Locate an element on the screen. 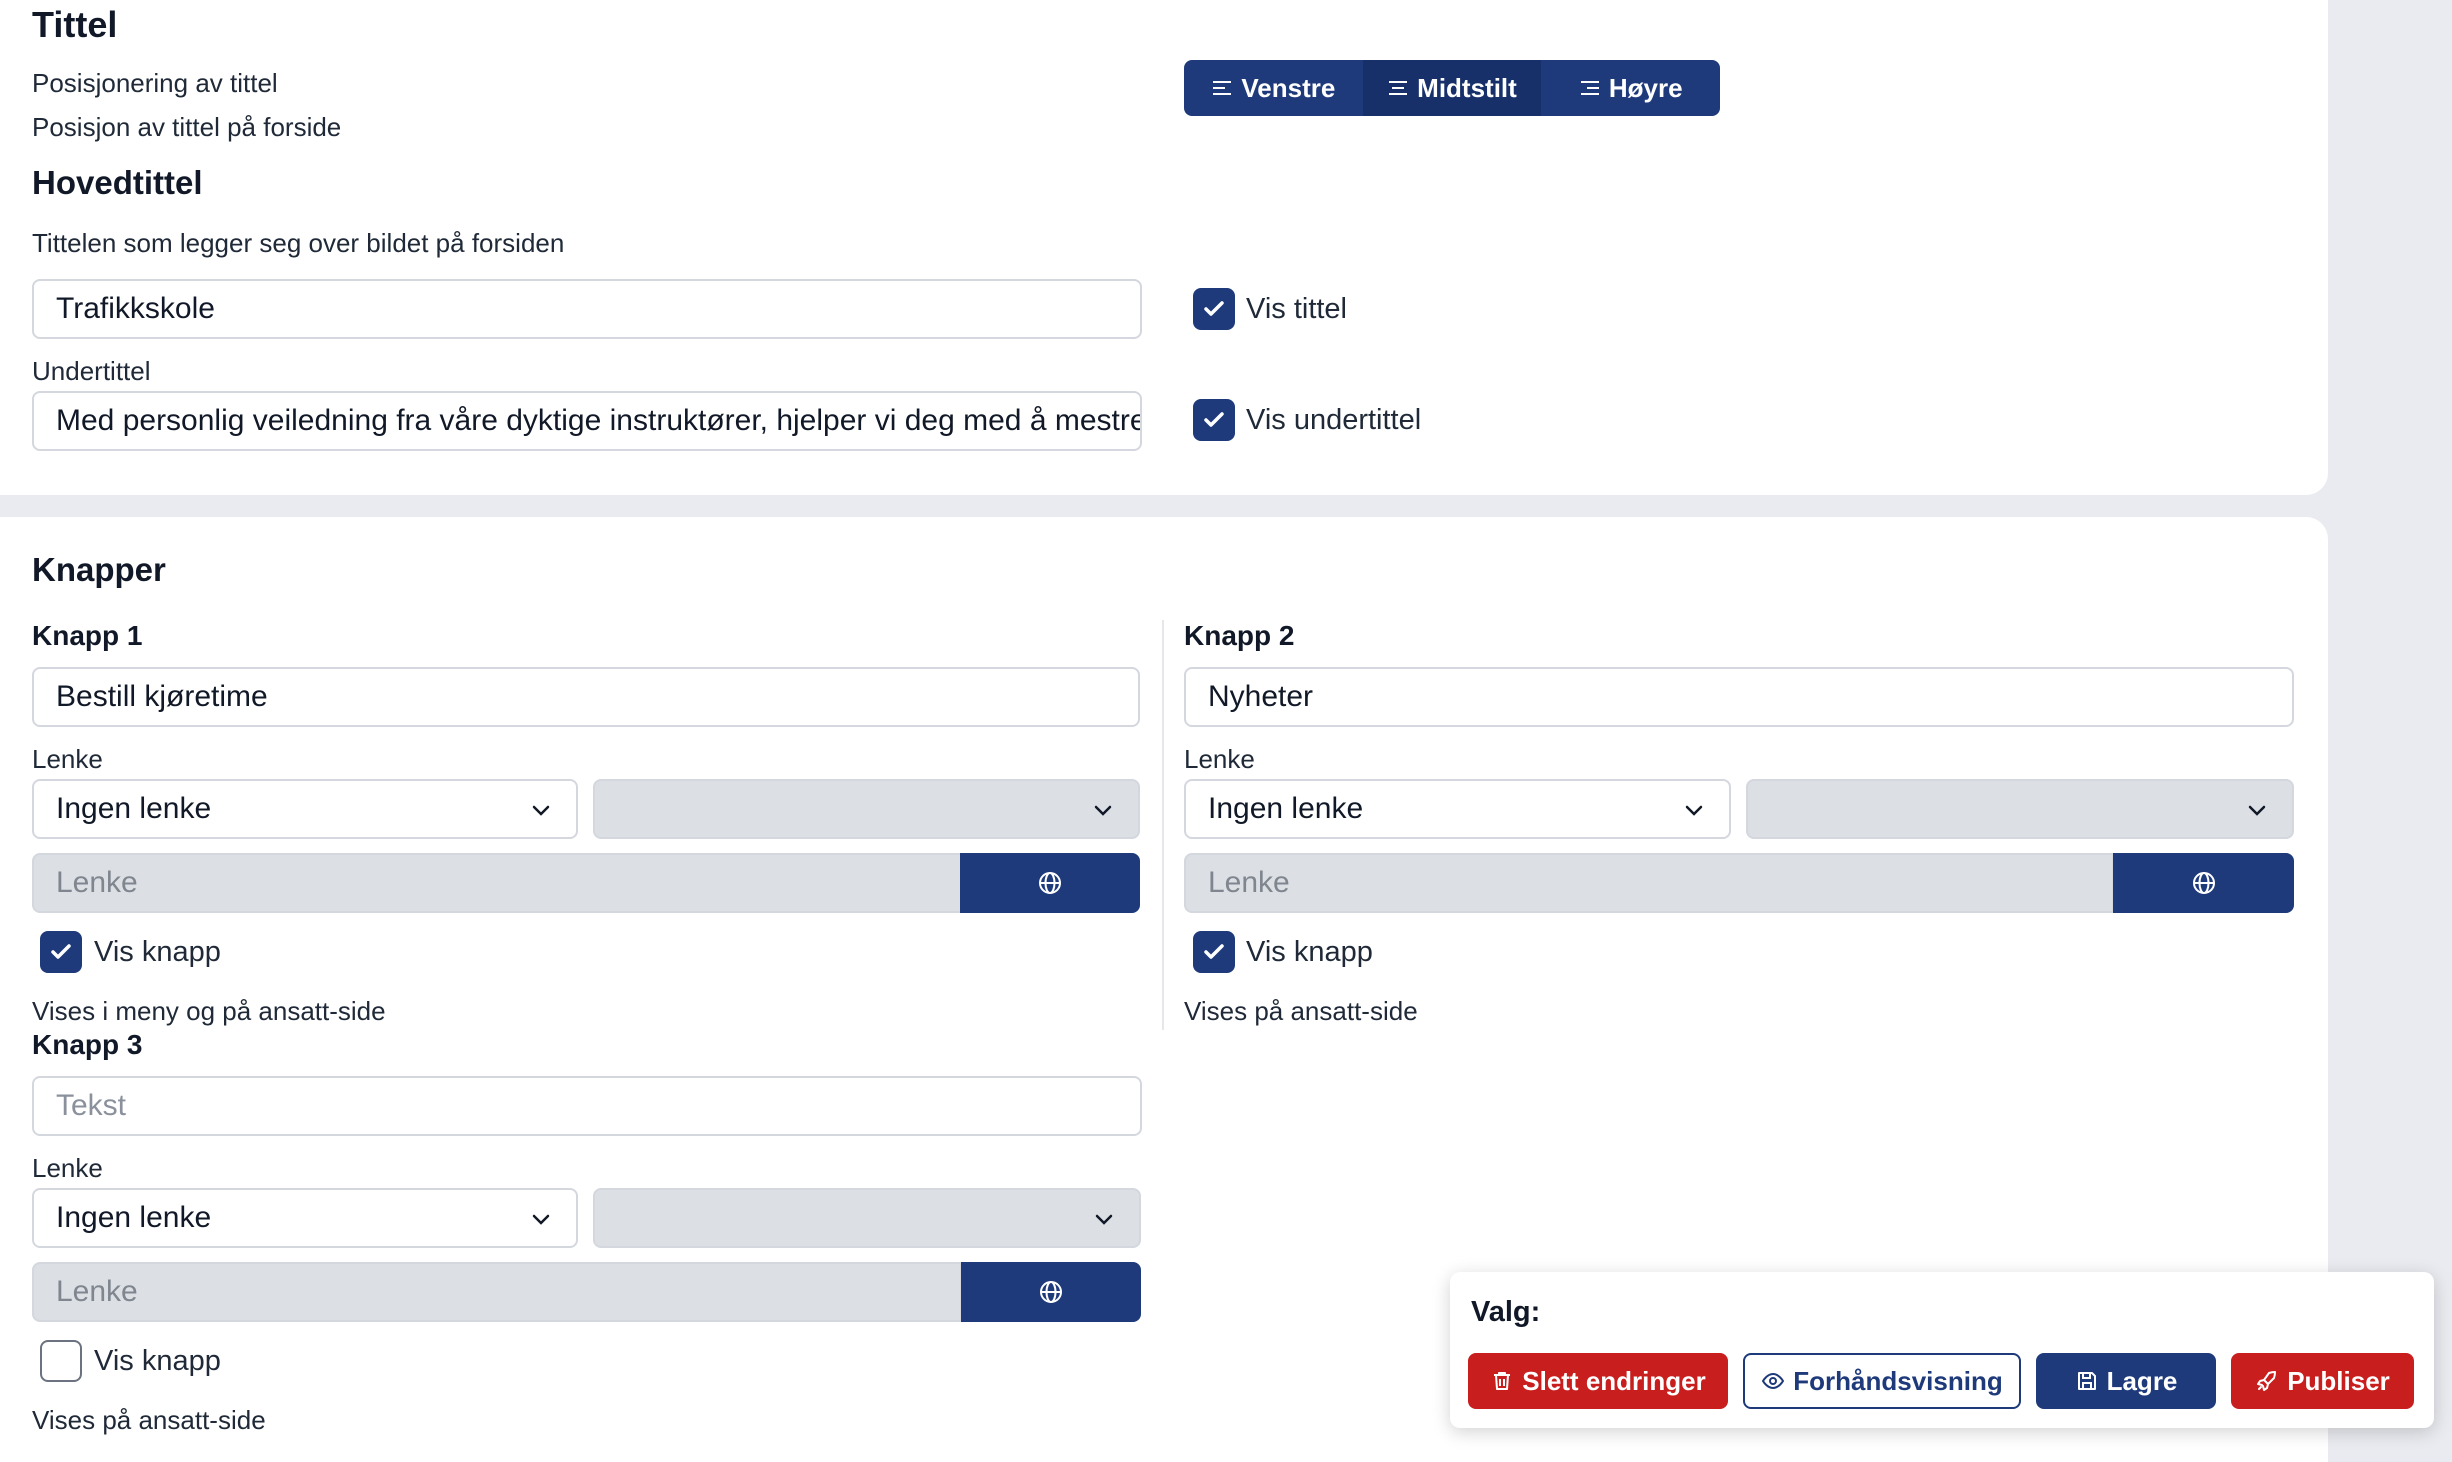 This screenshot has height=1462, width=2452. button3-url-input: Lenke is located at coordinates (497, 1292).